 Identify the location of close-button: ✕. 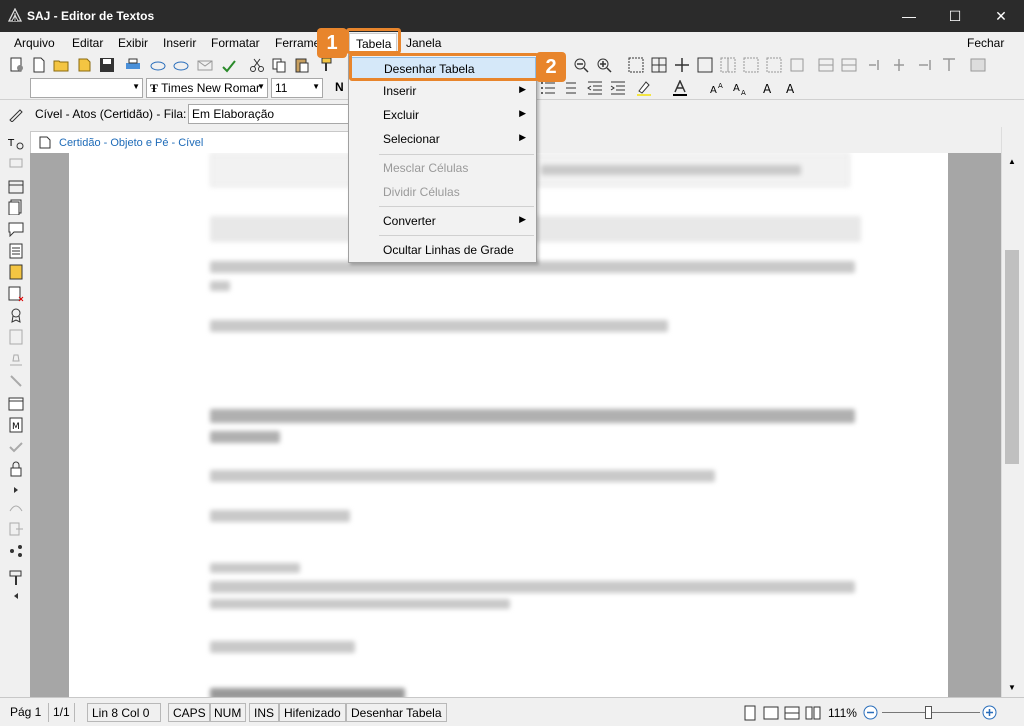
(1001, 16).